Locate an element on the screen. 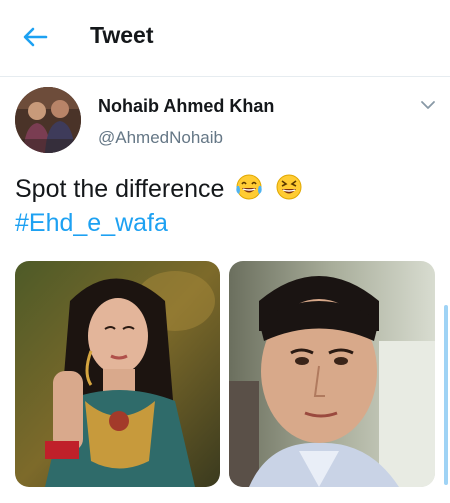 This screenshot has width=450, height=503. avatar is located at coordinates (48, 120).